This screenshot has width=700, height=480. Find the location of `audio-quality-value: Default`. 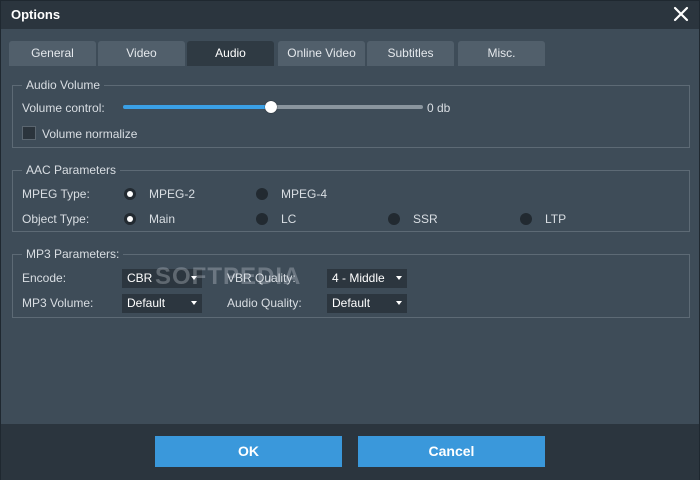

audio-quality-value: Default is located at coordinates (351, 303).